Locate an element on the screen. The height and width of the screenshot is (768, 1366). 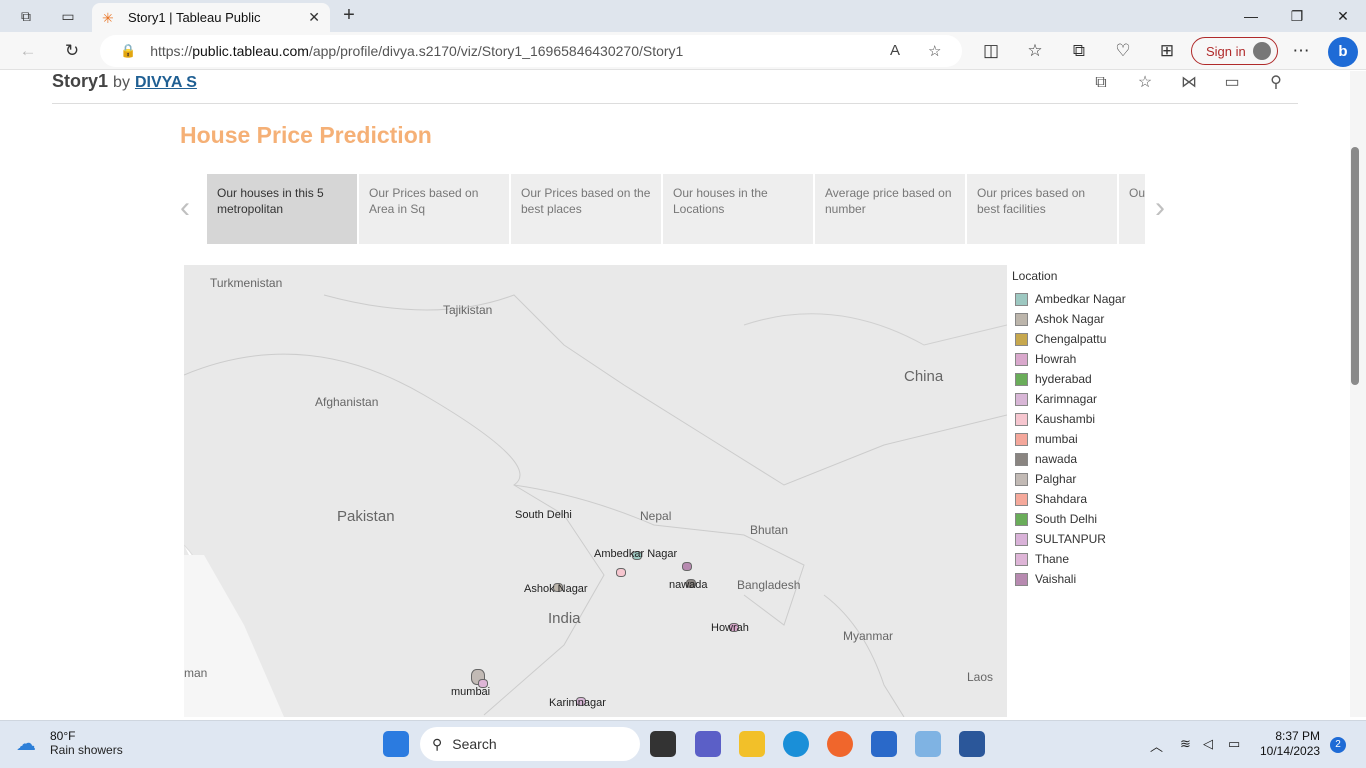
collections-icon: ⧉ is located at coordinates (1079, 51).